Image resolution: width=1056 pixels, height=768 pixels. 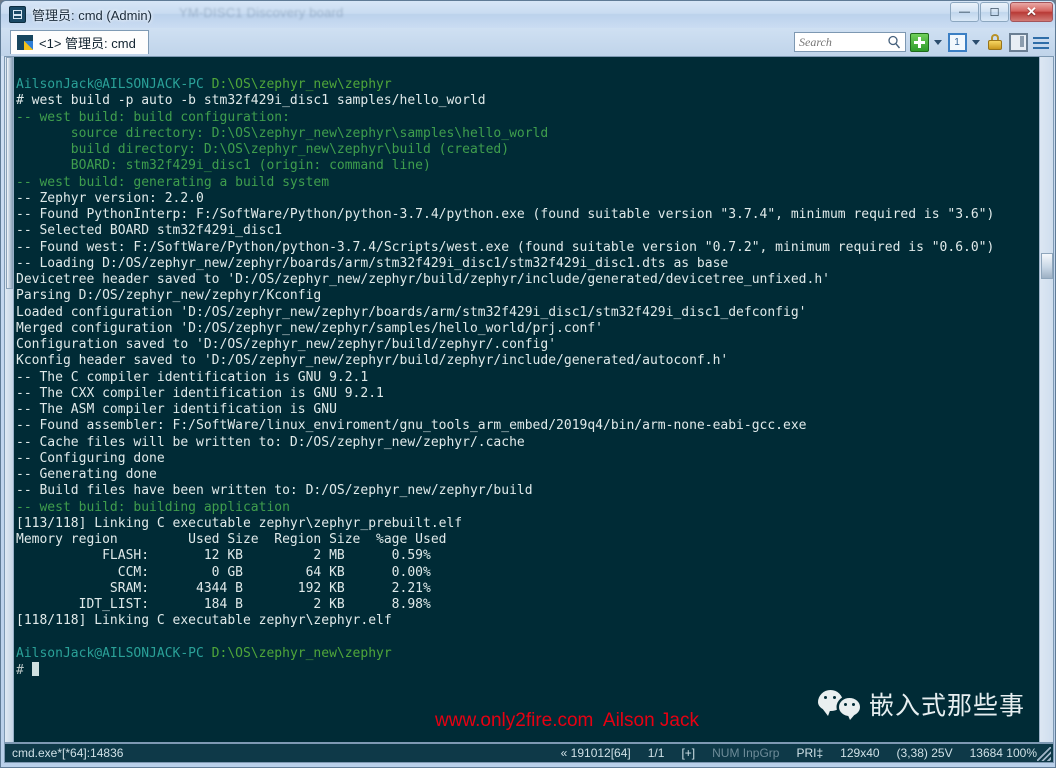 What do you see at coordinates (24, 670) in the screenshot?
I see `terminal-segment: #` at bounding box center [24, 670].